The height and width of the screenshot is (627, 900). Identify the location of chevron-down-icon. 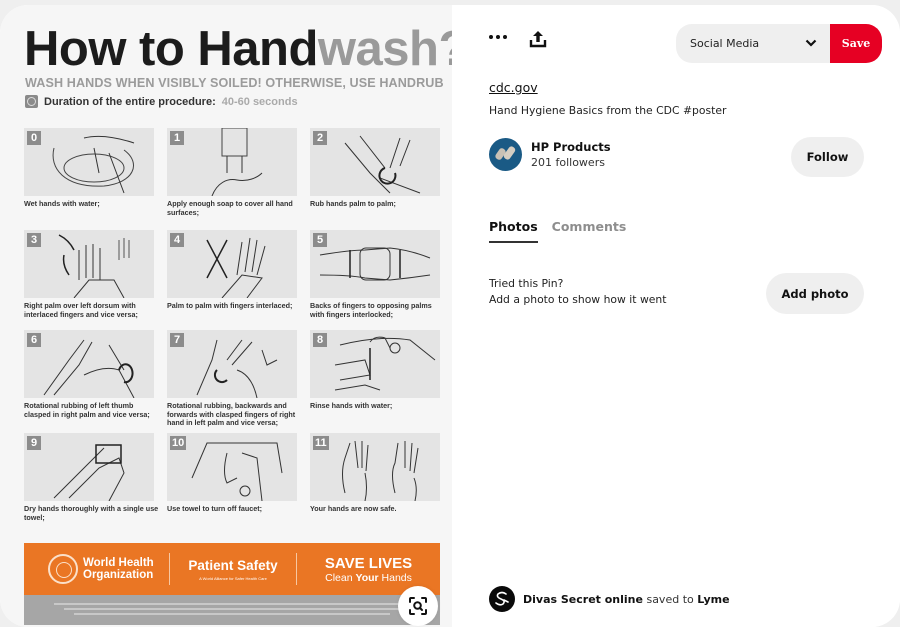
(811, 43).